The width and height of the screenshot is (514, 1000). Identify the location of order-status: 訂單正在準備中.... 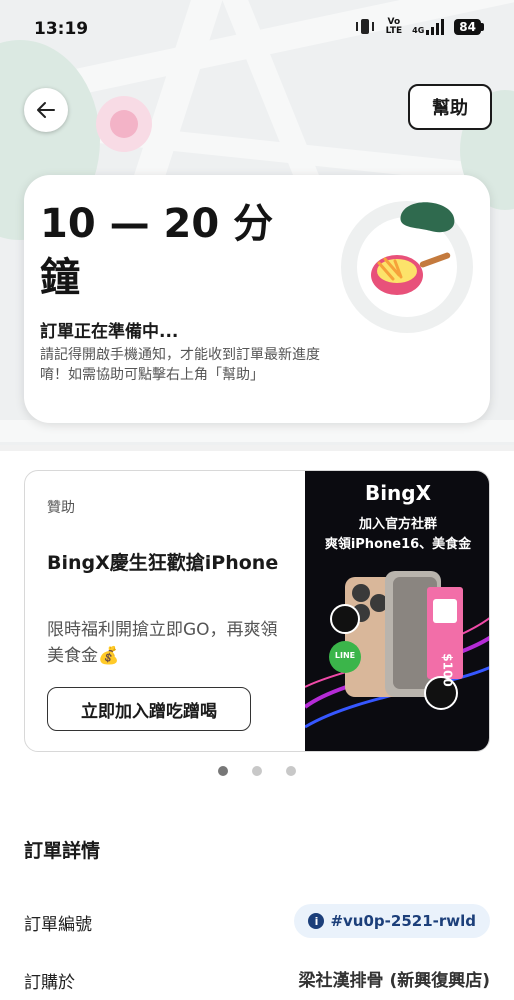
(109, 332).